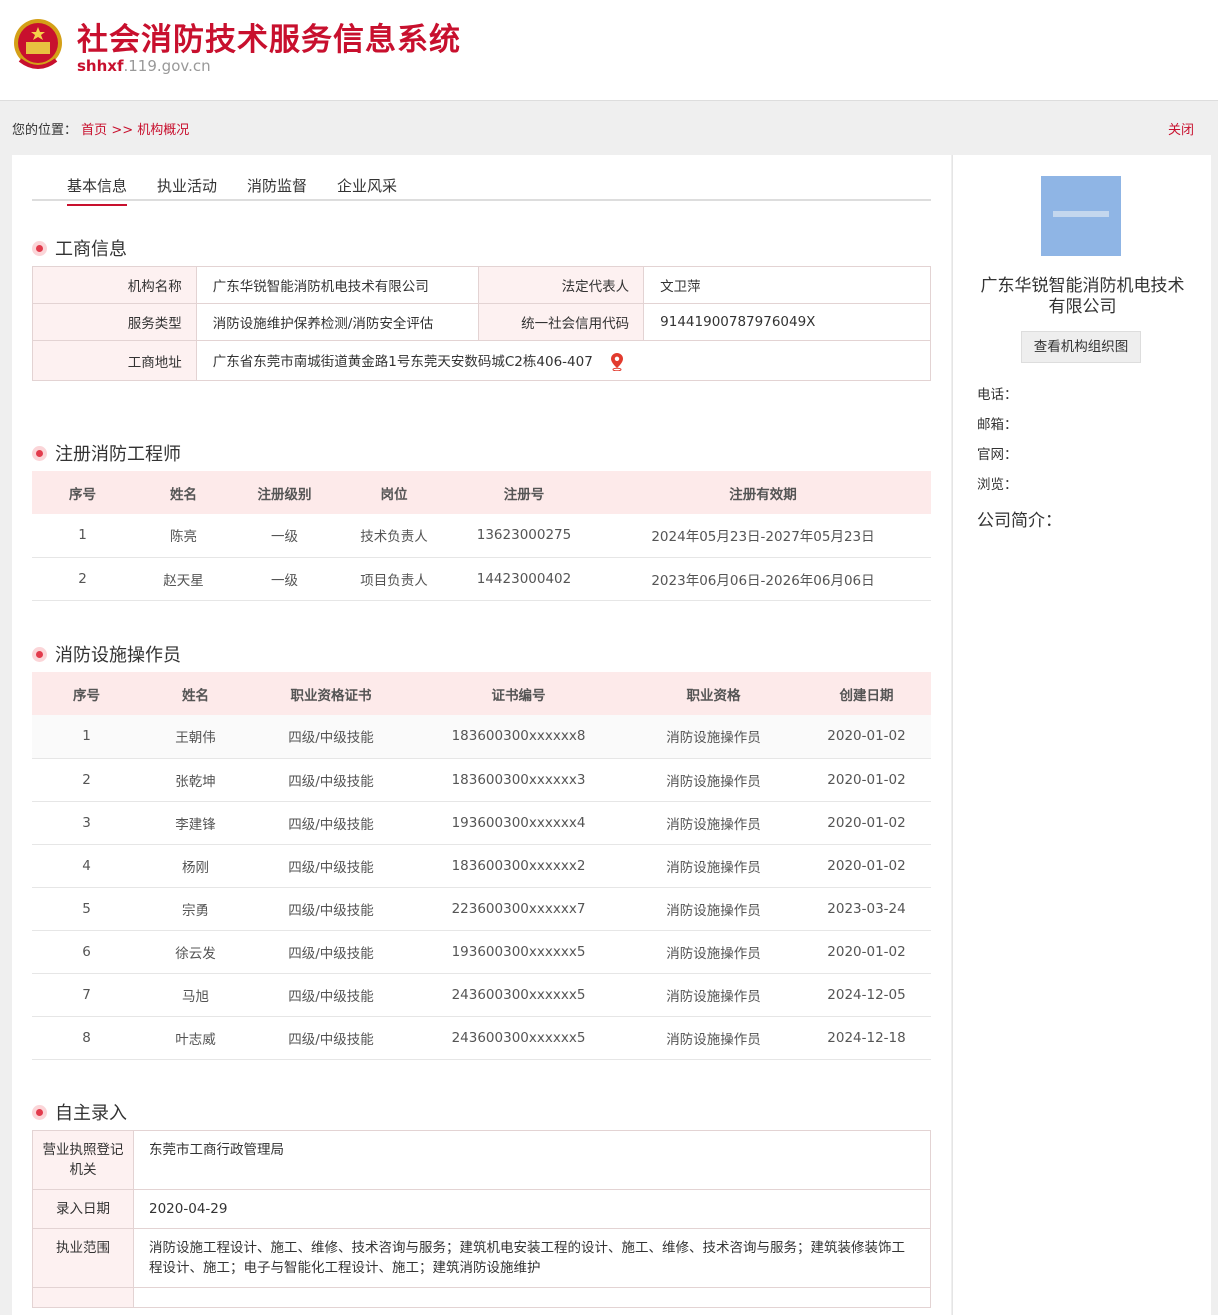  What do you see at coordinates (277, 189) in the screenshot?
I see `tab-fire-supervision: 消防监督` at bounding box center [277, 189].